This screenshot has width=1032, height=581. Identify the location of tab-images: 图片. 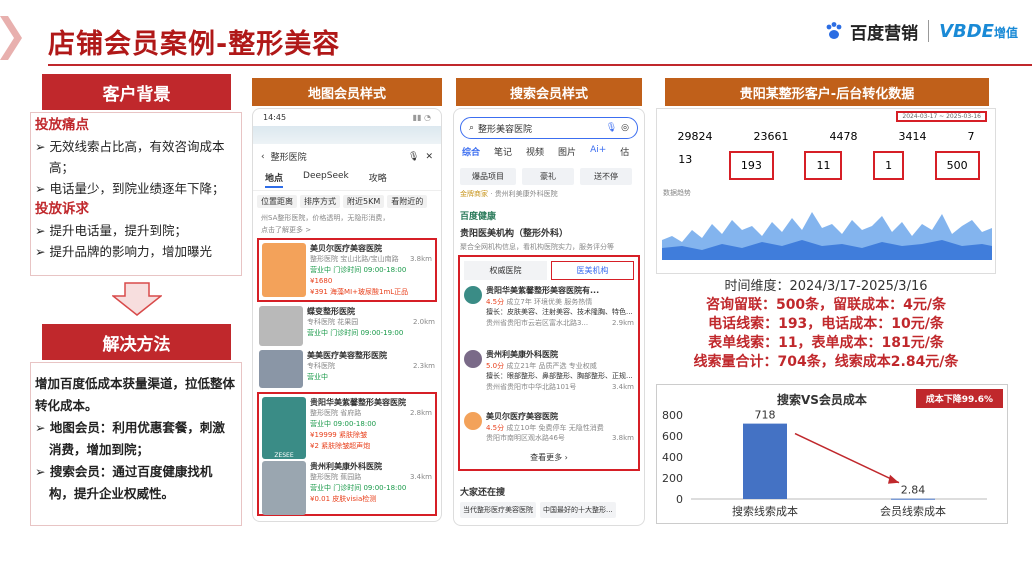
(567, 151).